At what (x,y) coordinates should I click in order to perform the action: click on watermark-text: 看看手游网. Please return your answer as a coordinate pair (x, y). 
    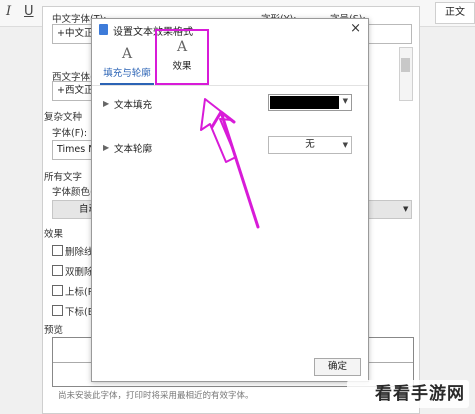
    Looking at the image, I should click on (420, 394).